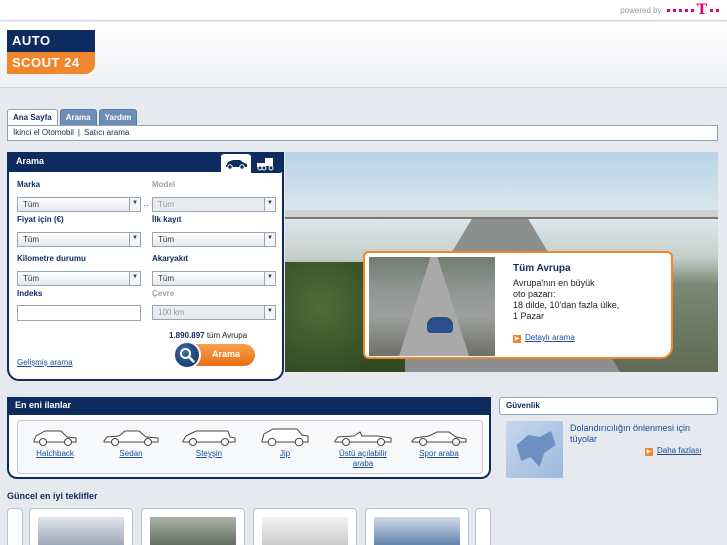 The height and width of the screenshot is (545, 727). What do you see at coordinates (51, 52) in the screenshot?
I see `autoscout24-logo: AUTO SCOUT 24` at bounding box center [51, 52].